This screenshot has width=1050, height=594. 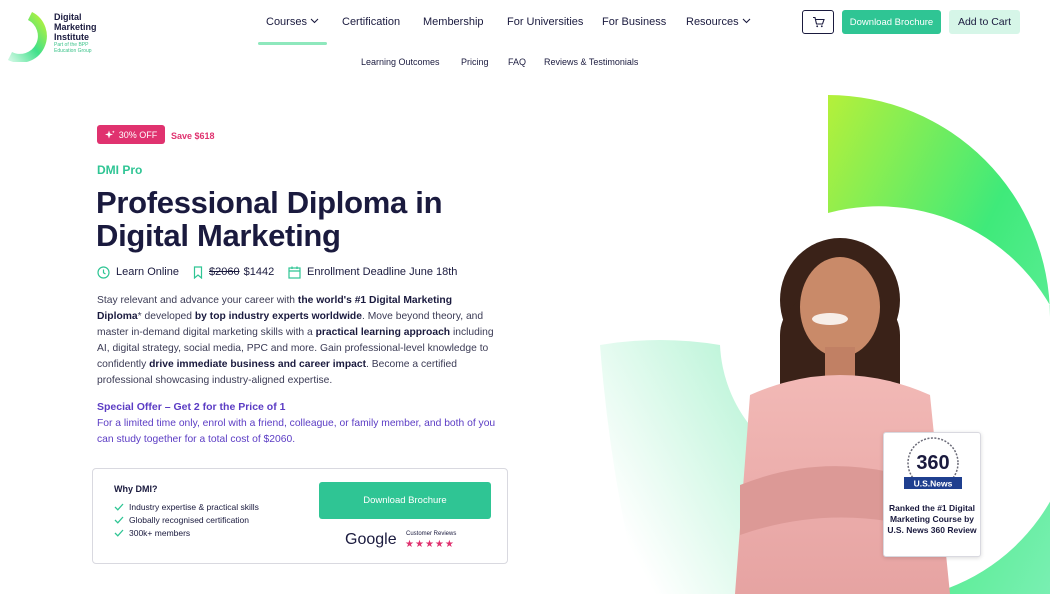 I want to click on nav-active-indicator, so click(x=292, y=43).